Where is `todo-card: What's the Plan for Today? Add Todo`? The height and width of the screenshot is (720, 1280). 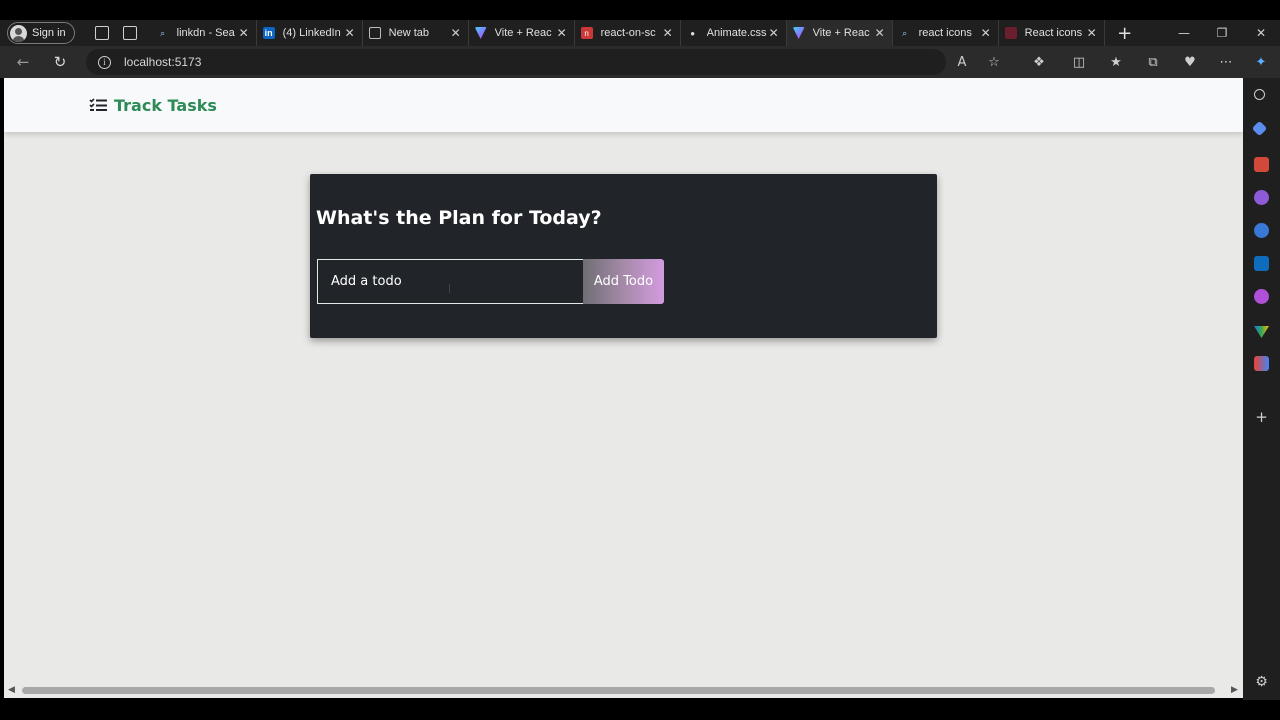 todo-card: What's the Plan for Today? Add Todo is located at coordinates (623, 256).